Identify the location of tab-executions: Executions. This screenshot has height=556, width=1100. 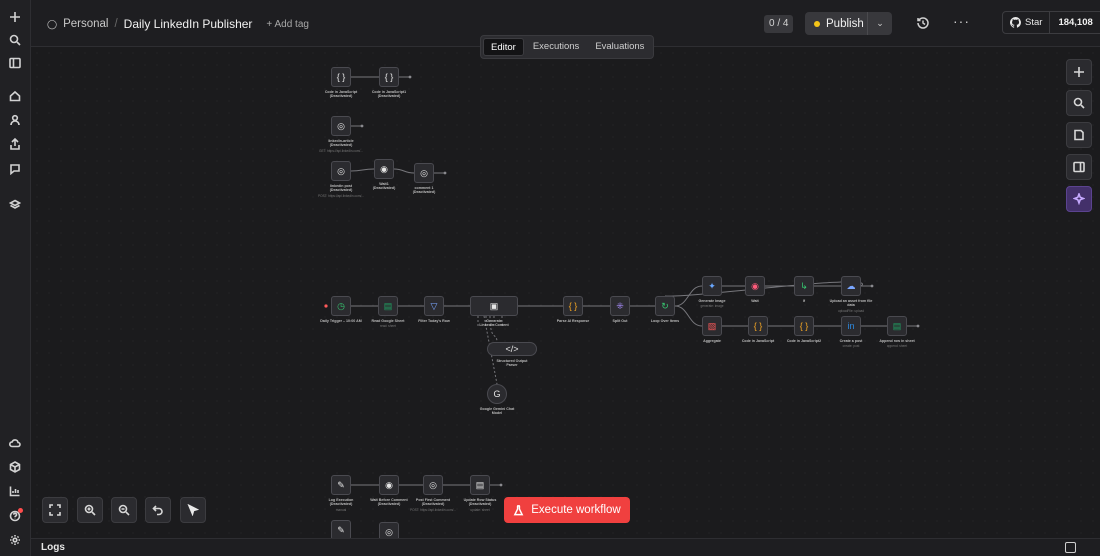
(556, 47).